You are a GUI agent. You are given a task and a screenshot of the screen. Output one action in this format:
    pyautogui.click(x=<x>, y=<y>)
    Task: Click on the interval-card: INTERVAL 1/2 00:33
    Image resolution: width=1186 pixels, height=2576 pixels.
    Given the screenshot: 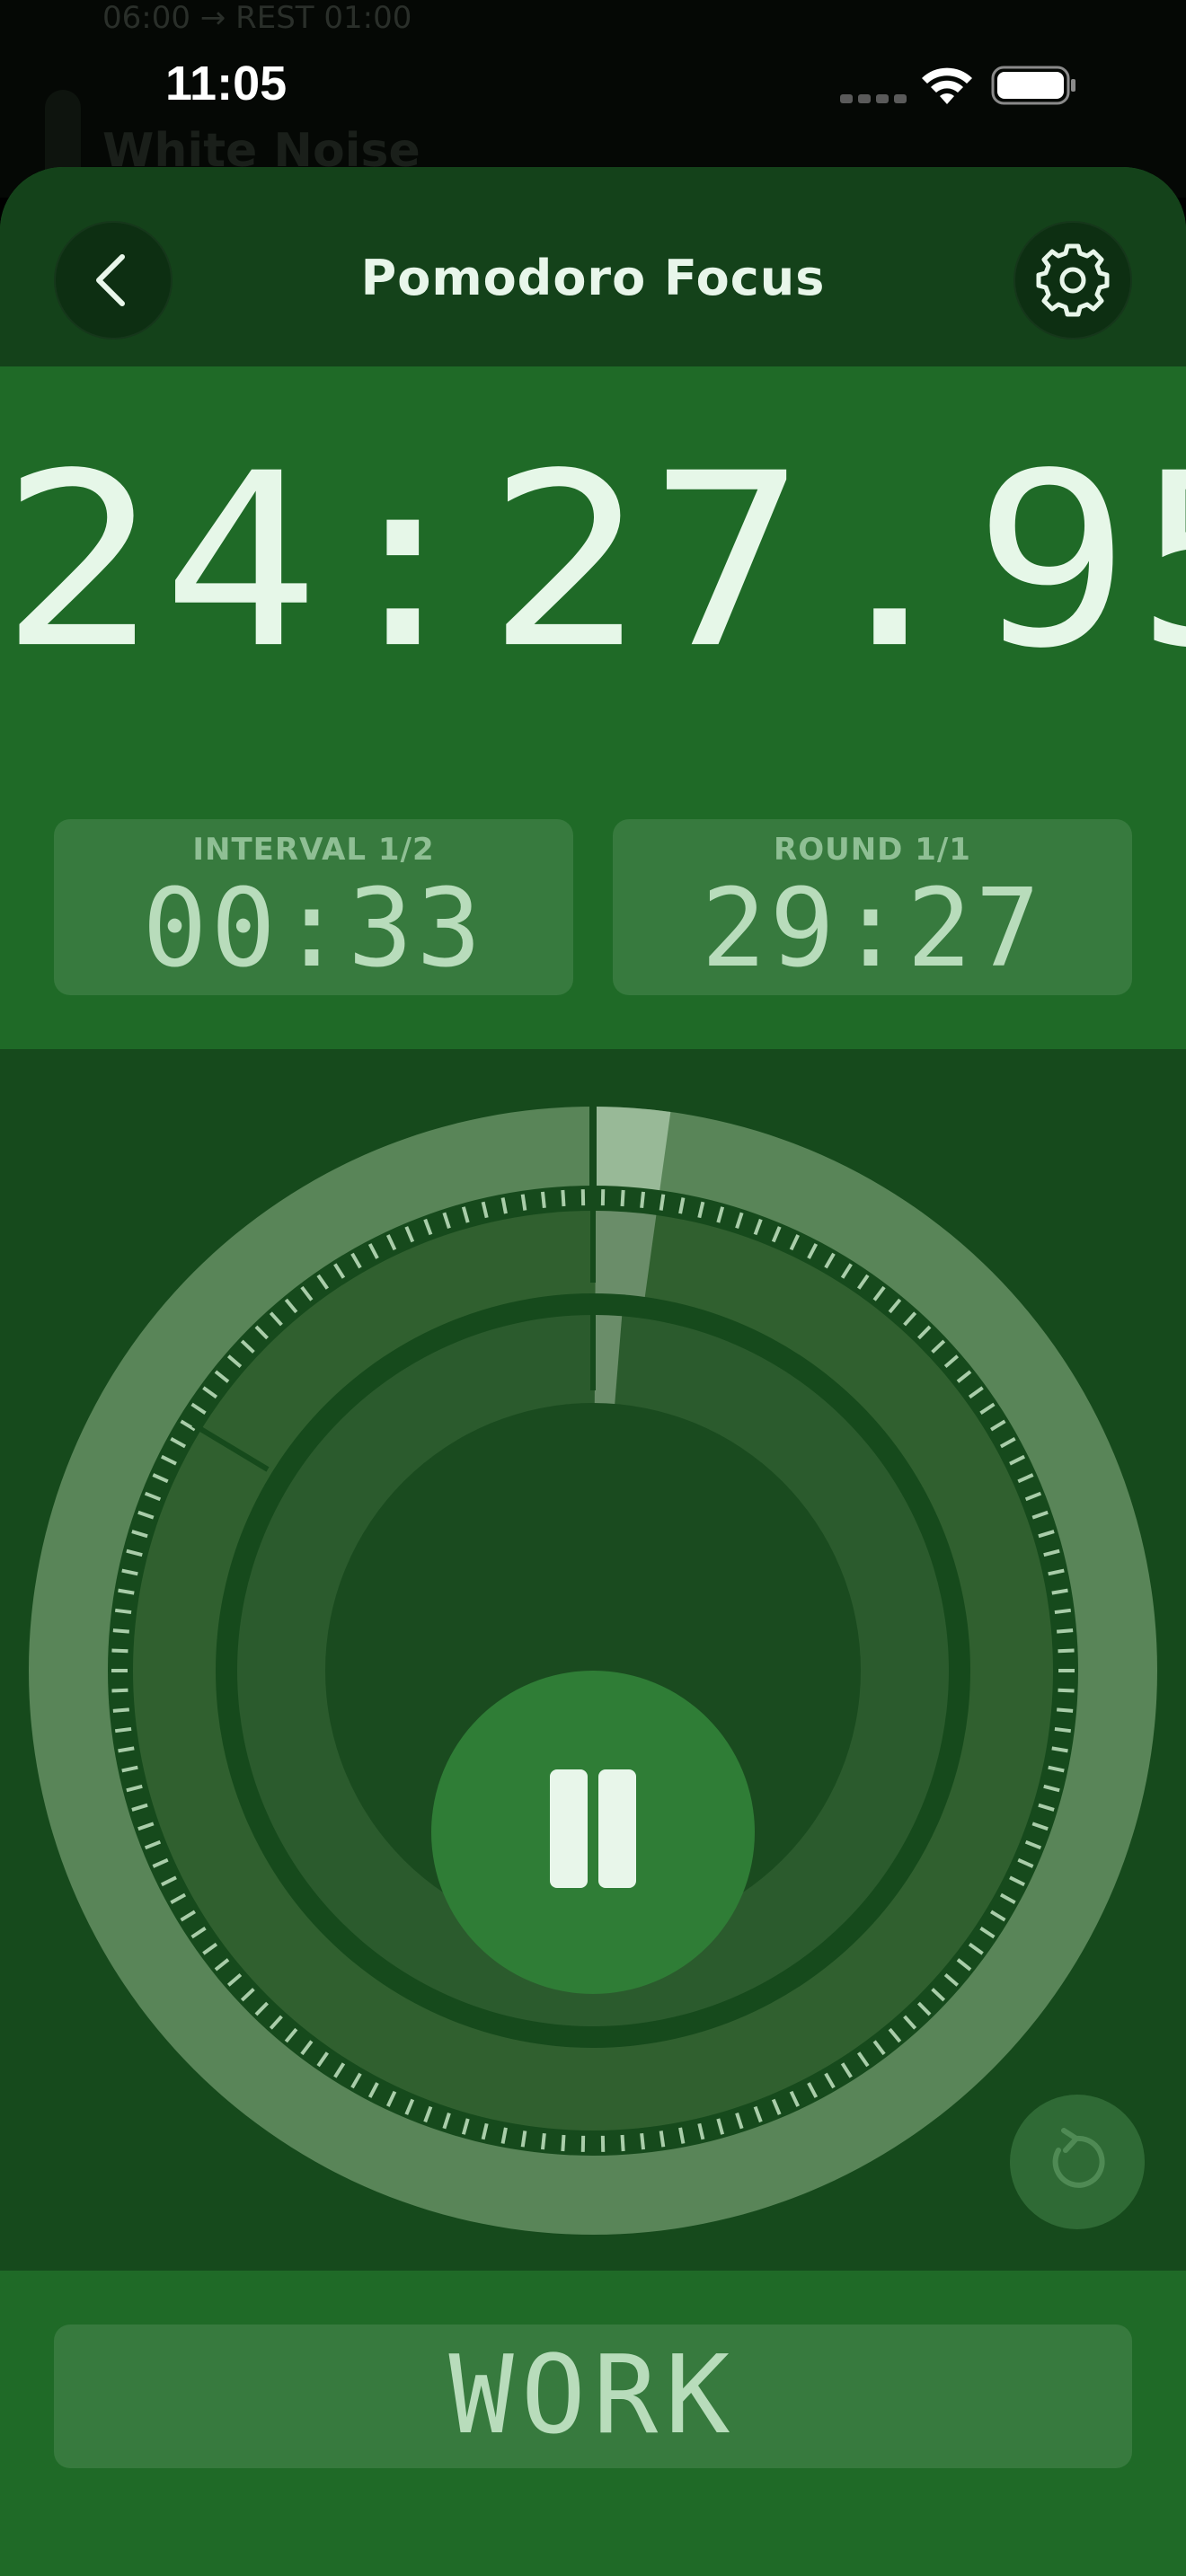 What is the action you would take?
    pyautogui.click(x=313, y=907)
    